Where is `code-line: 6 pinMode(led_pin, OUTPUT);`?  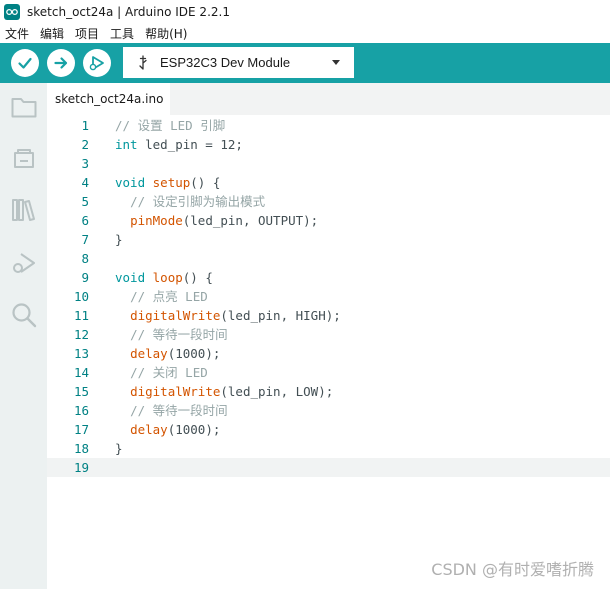
code-line: 6 pinMode(led_pin, OUTPUT); is located at coordinates (328, 220).